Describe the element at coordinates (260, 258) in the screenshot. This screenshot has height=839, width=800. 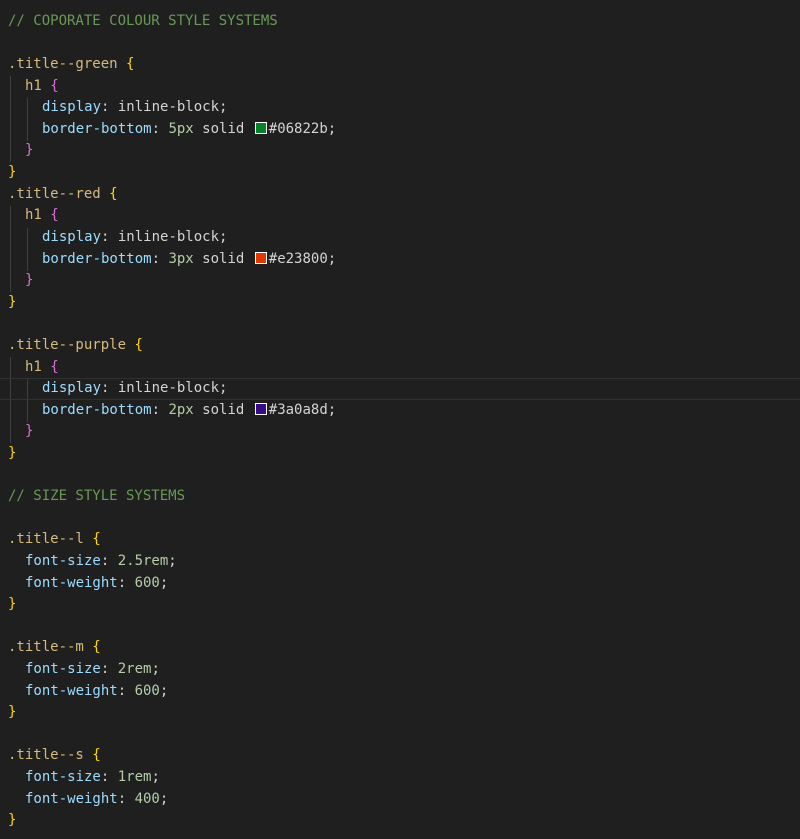
I see `color-swatch-red` at that location.